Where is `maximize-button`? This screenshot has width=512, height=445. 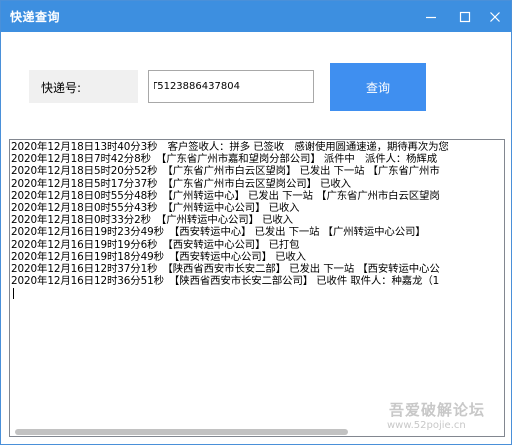 maximize-button is located at coordinates (465, 16).